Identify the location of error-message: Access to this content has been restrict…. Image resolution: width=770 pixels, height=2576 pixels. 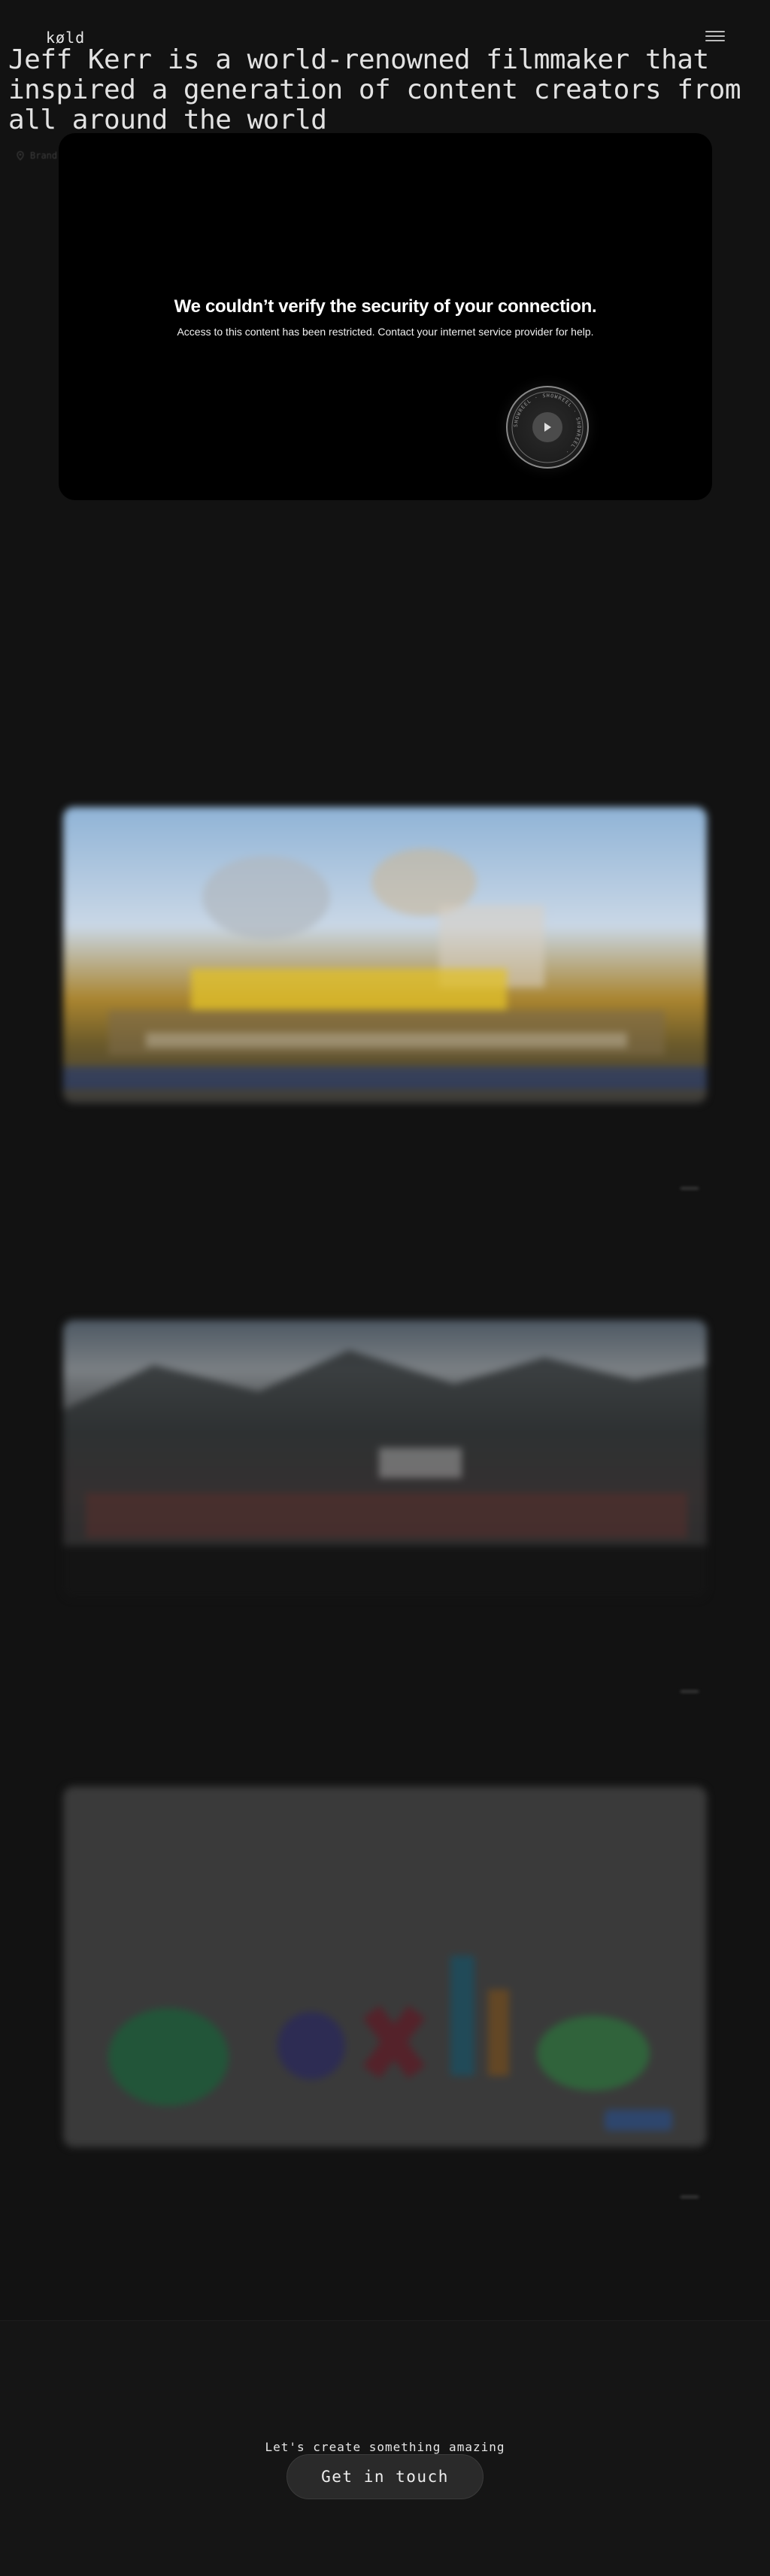
(385, 332).